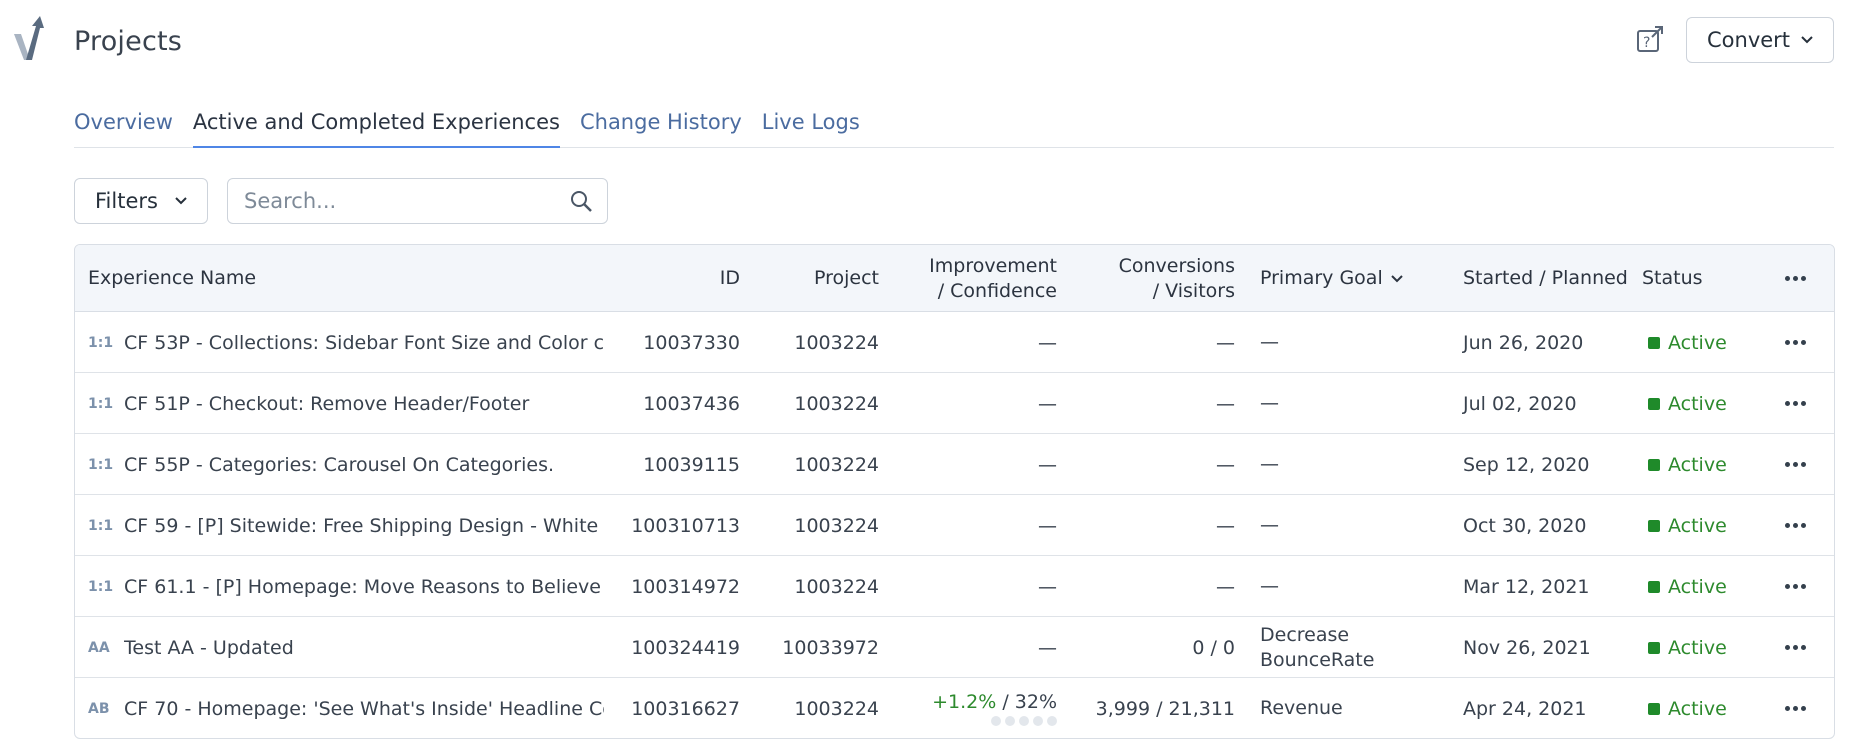  I want to click on header-id: ID, so click(707, 278).